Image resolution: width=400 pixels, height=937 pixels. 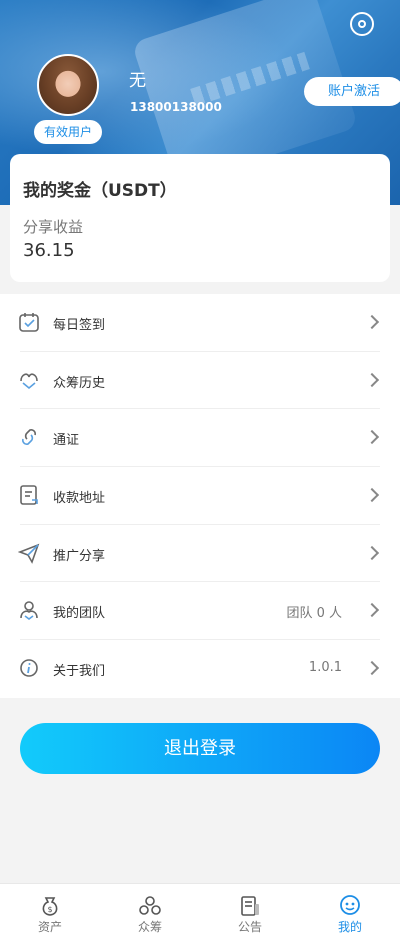 What do you see at coordinates (79, 614) in the screenshot?
I see `menu-item-label: 我的团队` at bounding box center [79, 614].